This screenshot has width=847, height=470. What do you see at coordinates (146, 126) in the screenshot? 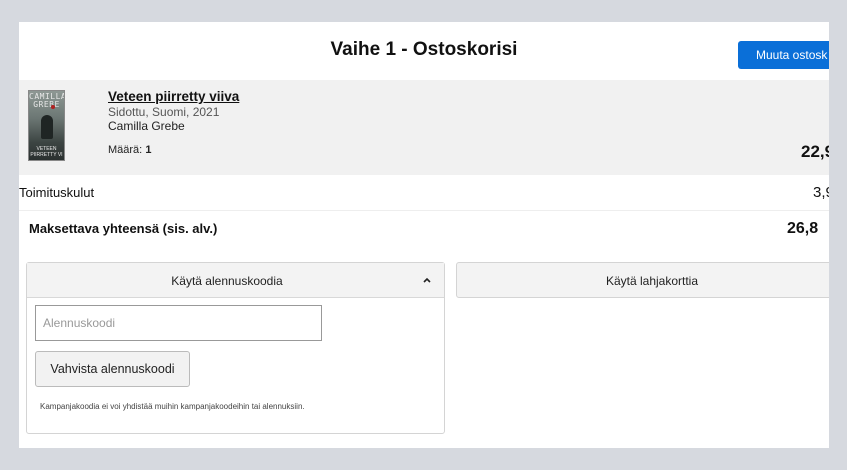
I see `item-author: Camilla Grebe` at bounding box center [146, 126].